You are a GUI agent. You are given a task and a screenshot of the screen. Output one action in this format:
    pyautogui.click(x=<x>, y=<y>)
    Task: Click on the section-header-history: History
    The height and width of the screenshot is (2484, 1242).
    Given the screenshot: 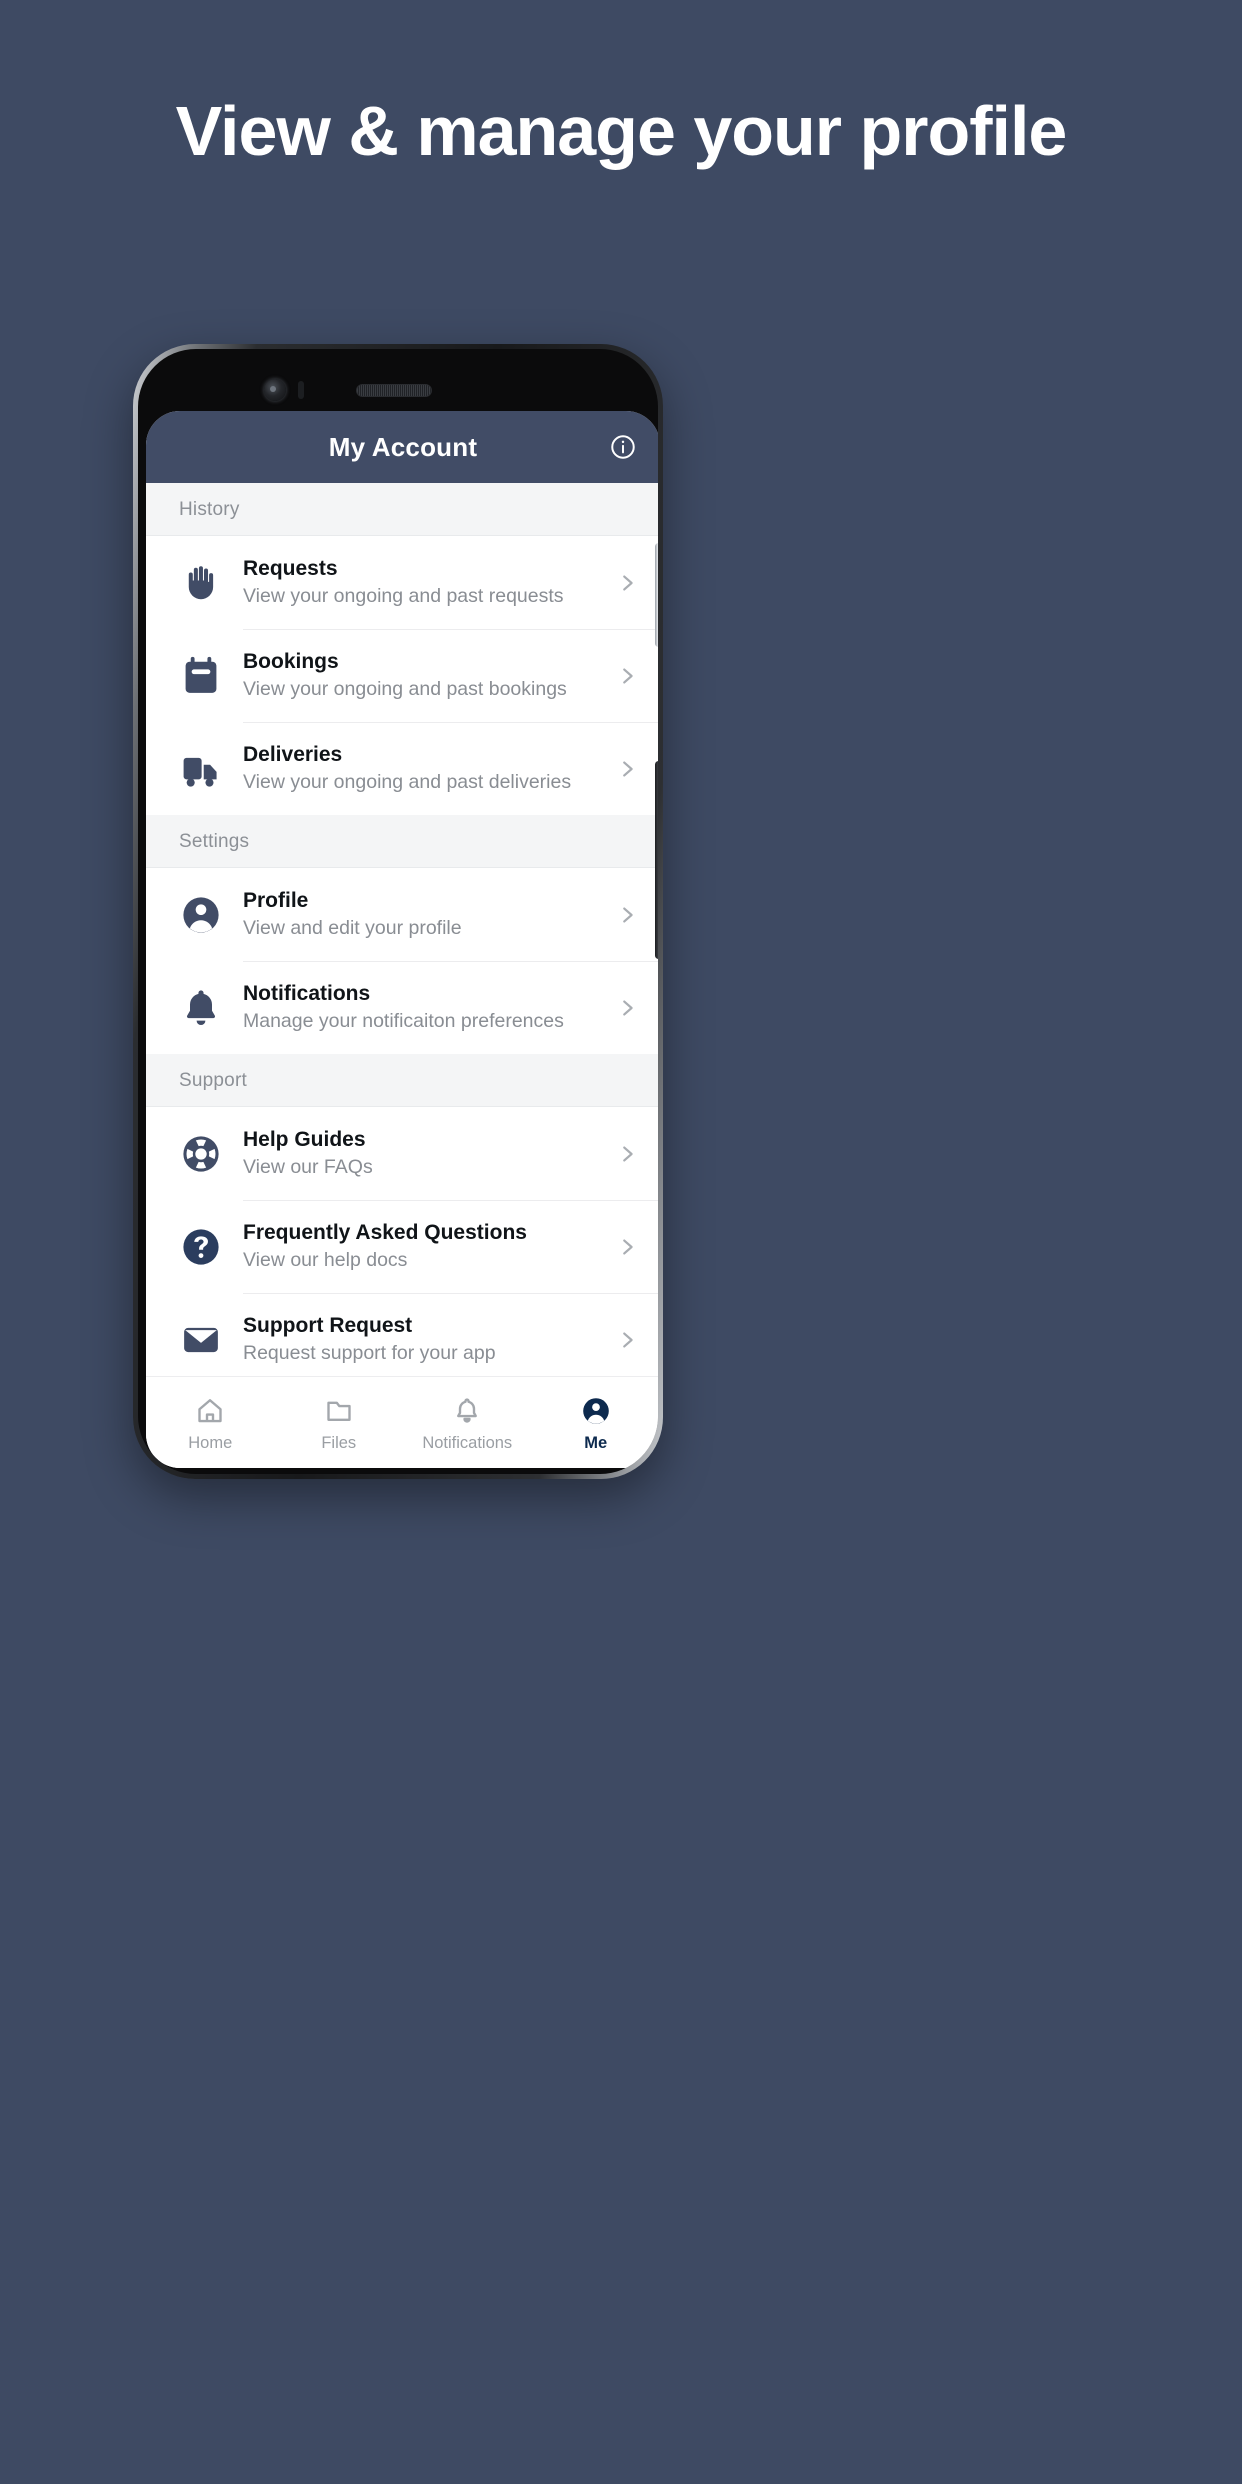 What is the action you would take?
    pyautogui.click(x=402, y=509)
    